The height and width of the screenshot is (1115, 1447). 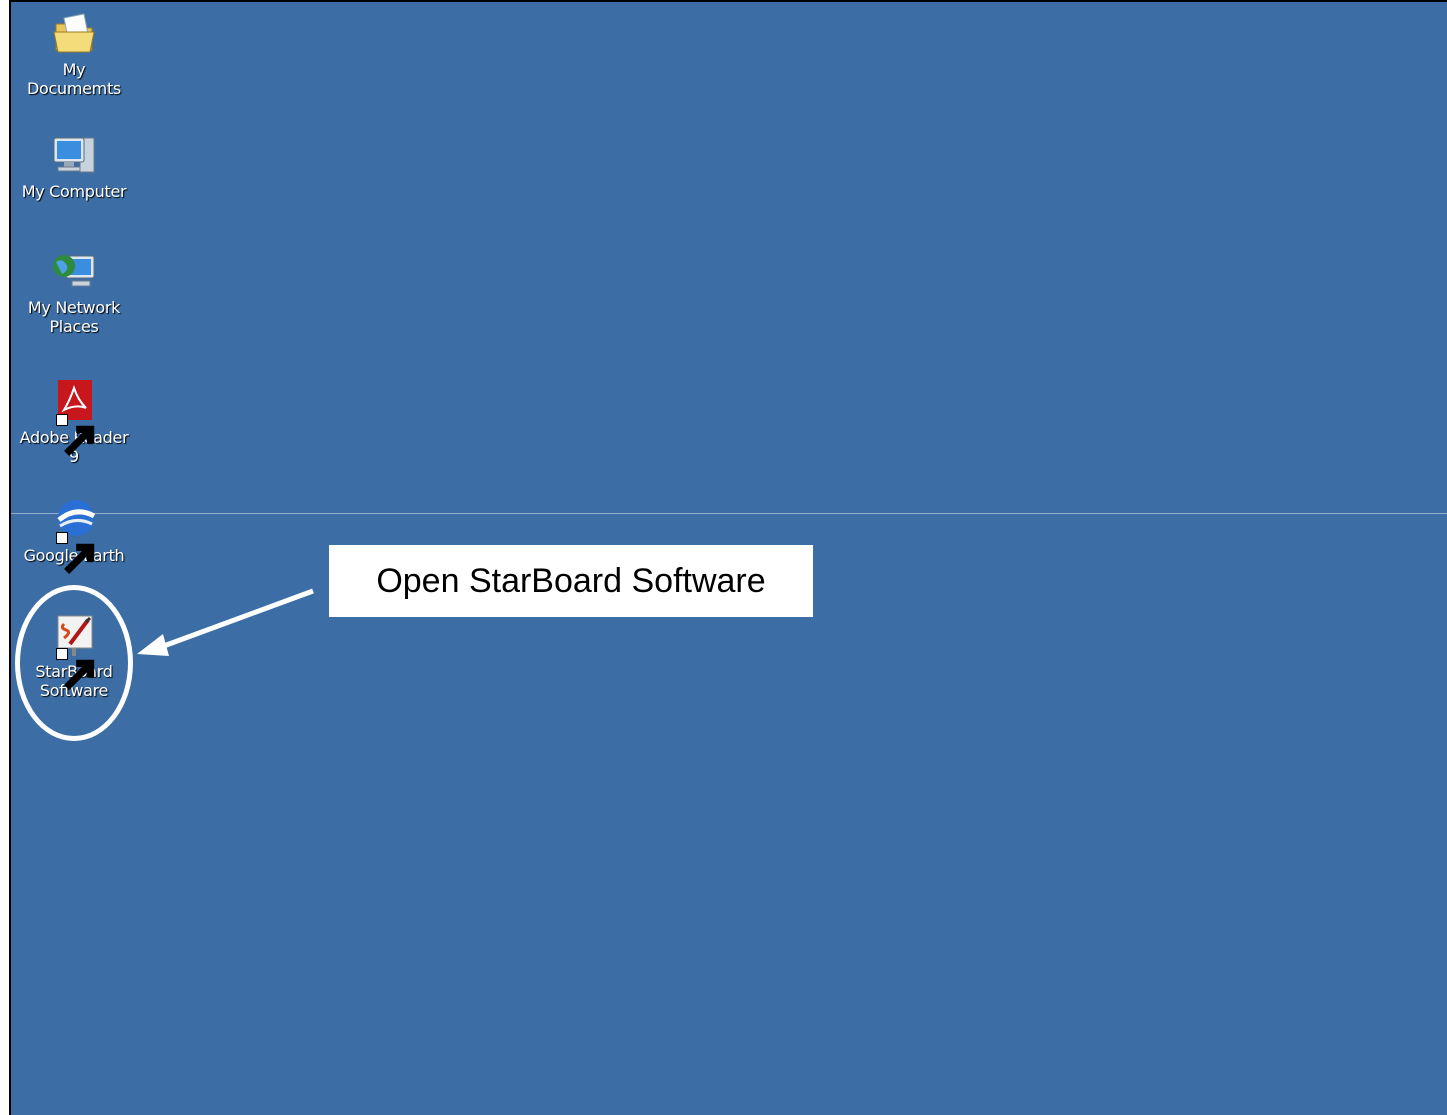 I want to click on folder-icon, so click(x=74, y=34).